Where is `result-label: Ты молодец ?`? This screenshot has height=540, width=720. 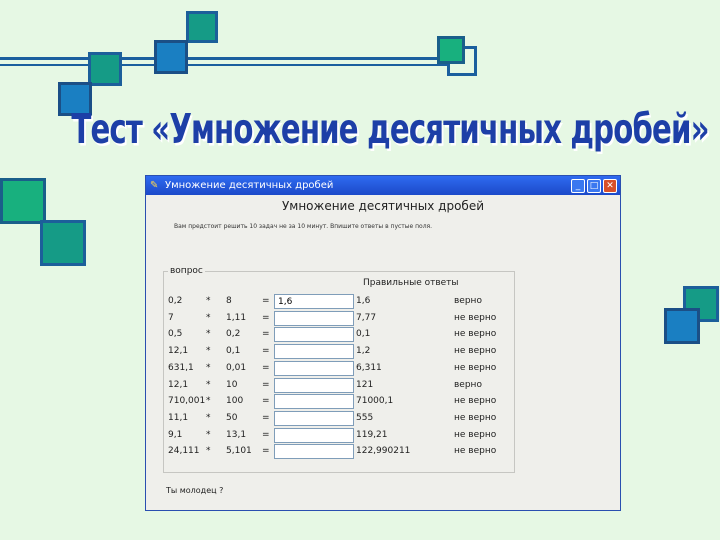
result-label: Ты молодец ? is located at coordinates (195, 490).